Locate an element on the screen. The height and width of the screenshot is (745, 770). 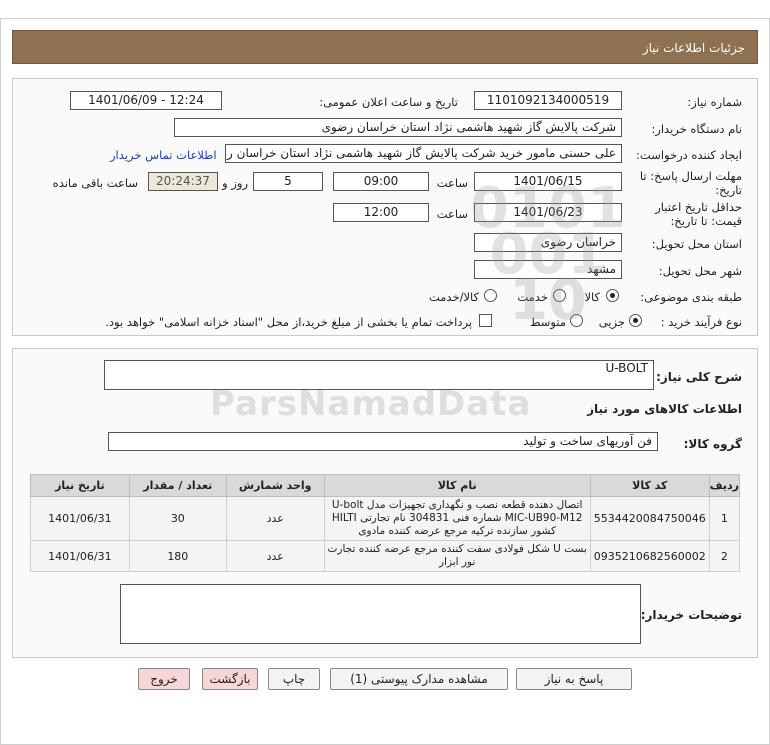
treasury-payment-checkbox is located at coordinates (485, 320).